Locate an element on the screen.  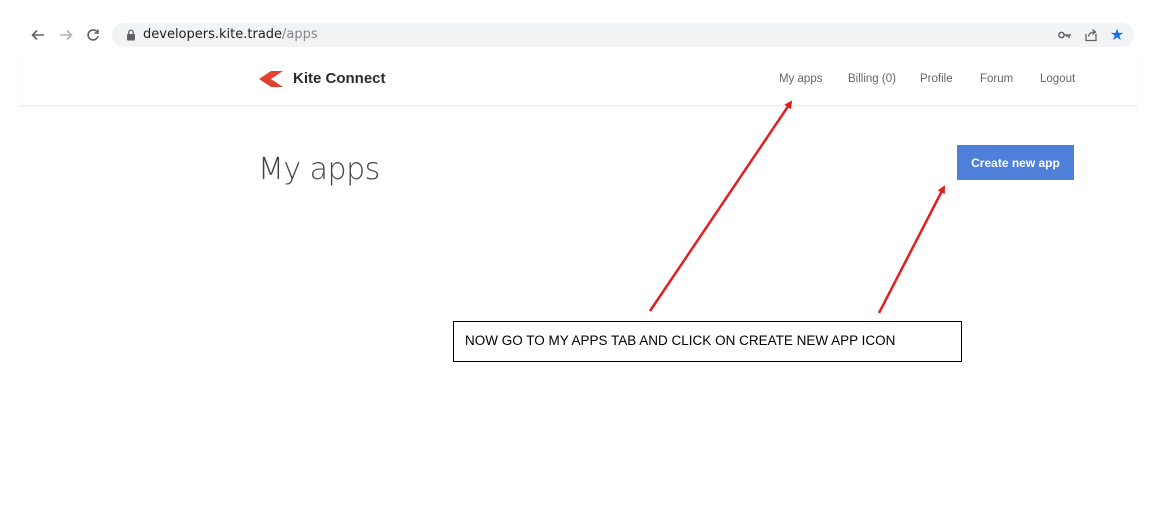
back-icon is located at coordinates (38, 35).